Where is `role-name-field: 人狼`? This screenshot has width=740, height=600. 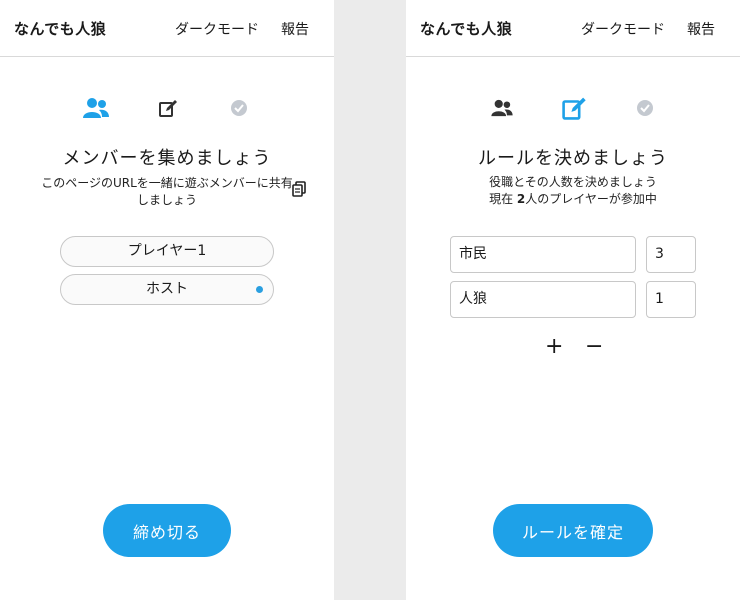 role-name-field: 人狼 is located at coordinates (543, 299).